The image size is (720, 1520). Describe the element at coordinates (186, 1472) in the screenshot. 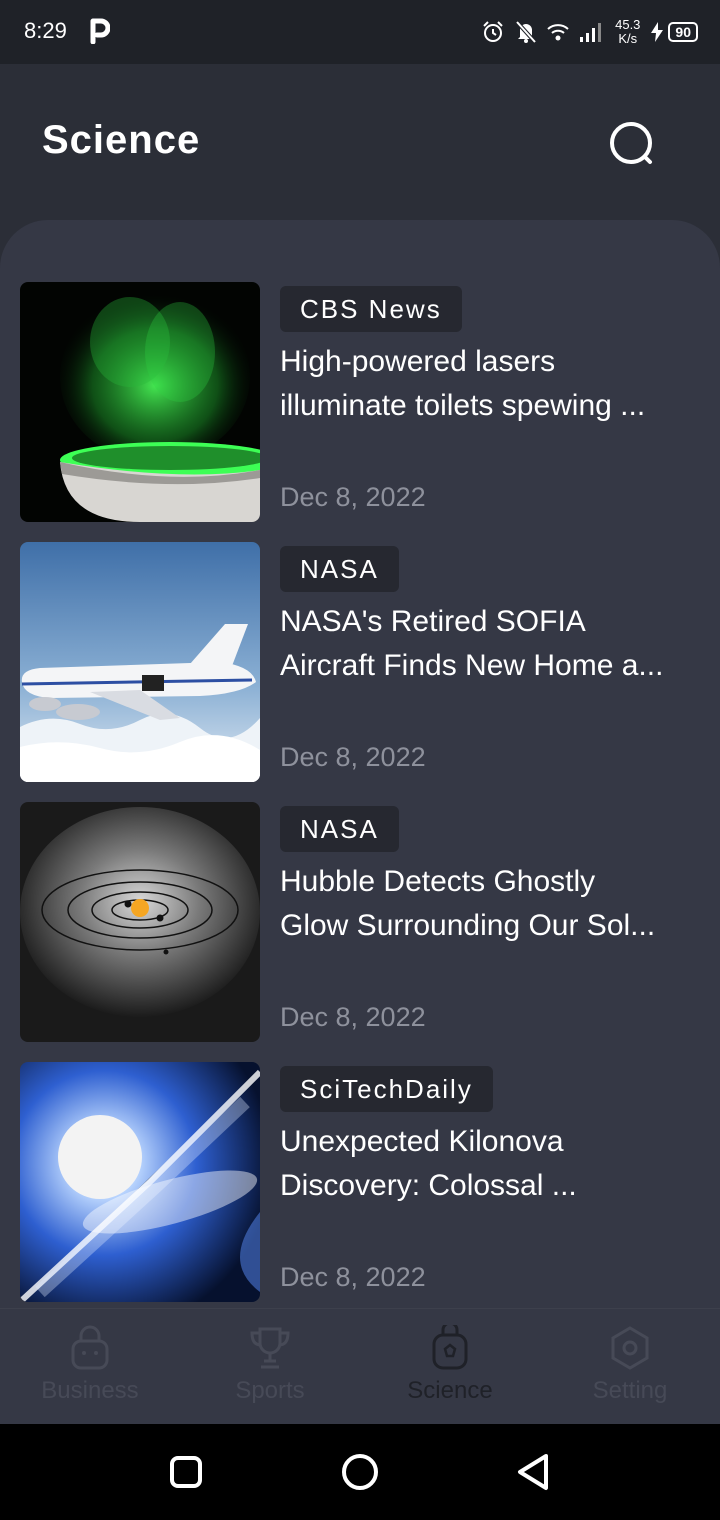

I see `recent-apps-icon` at that location.